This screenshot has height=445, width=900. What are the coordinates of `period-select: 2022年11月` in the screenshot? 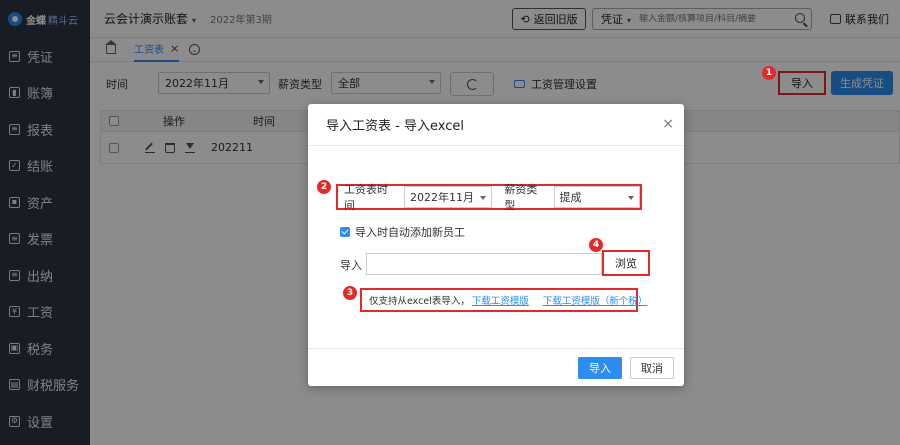 It's located at (448, 197).